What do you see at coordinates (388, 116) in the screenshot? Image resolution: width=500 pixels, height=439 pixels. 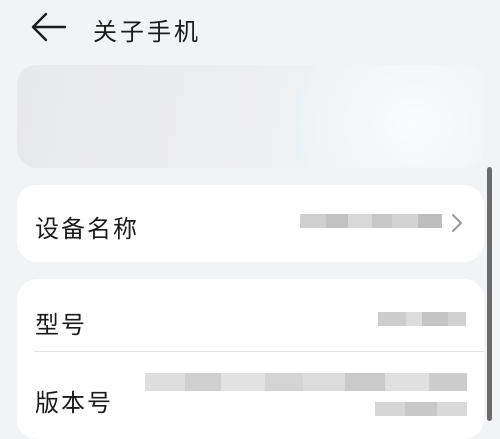 I see `banner-decoration` at bounding box center [388, 116].